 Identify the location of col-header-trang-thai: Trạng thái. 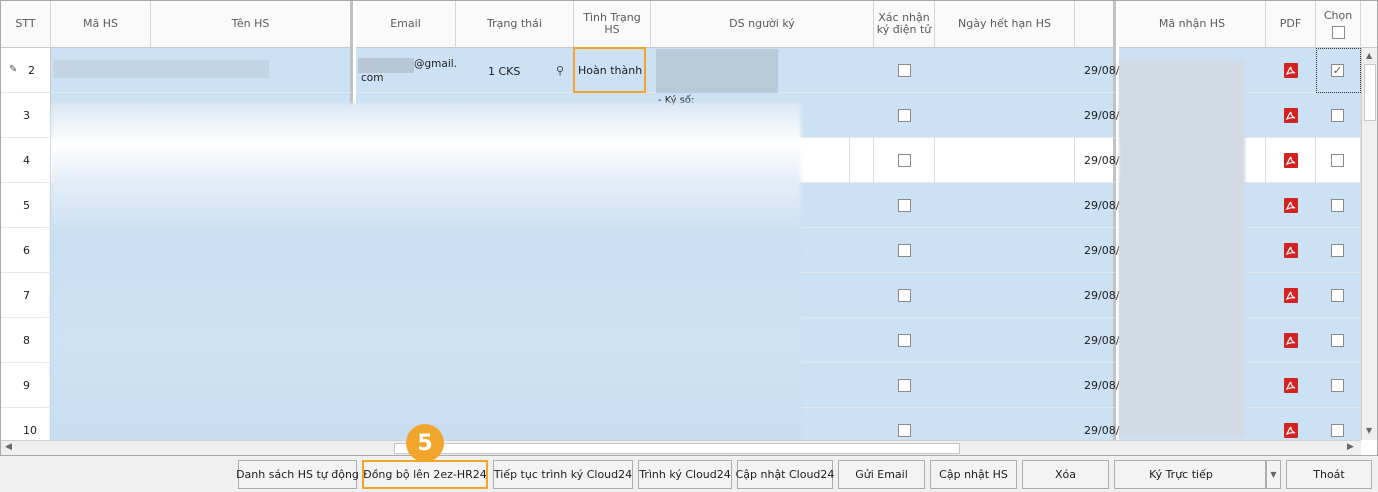
(515, 24).